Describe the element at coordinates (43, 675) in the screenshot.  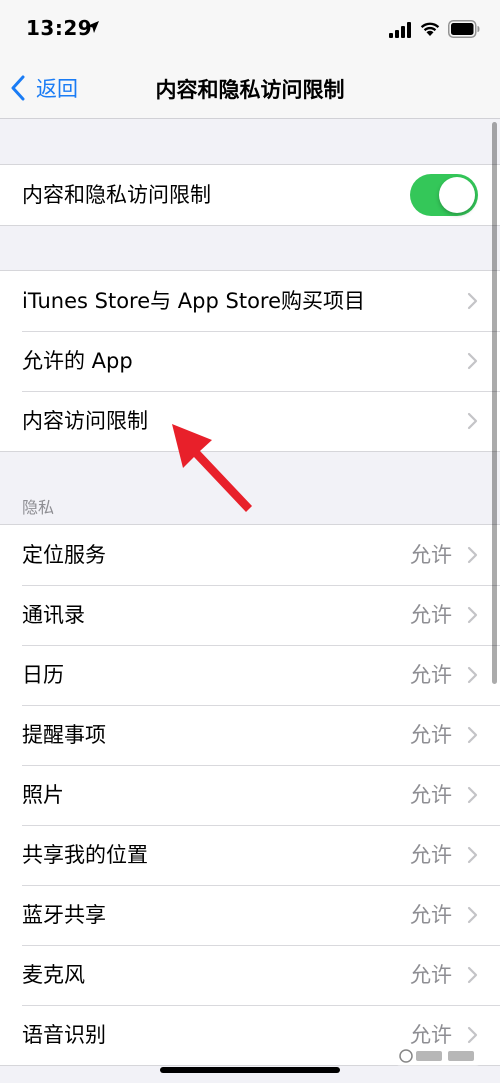
I see `row-label: 日历` at that location.